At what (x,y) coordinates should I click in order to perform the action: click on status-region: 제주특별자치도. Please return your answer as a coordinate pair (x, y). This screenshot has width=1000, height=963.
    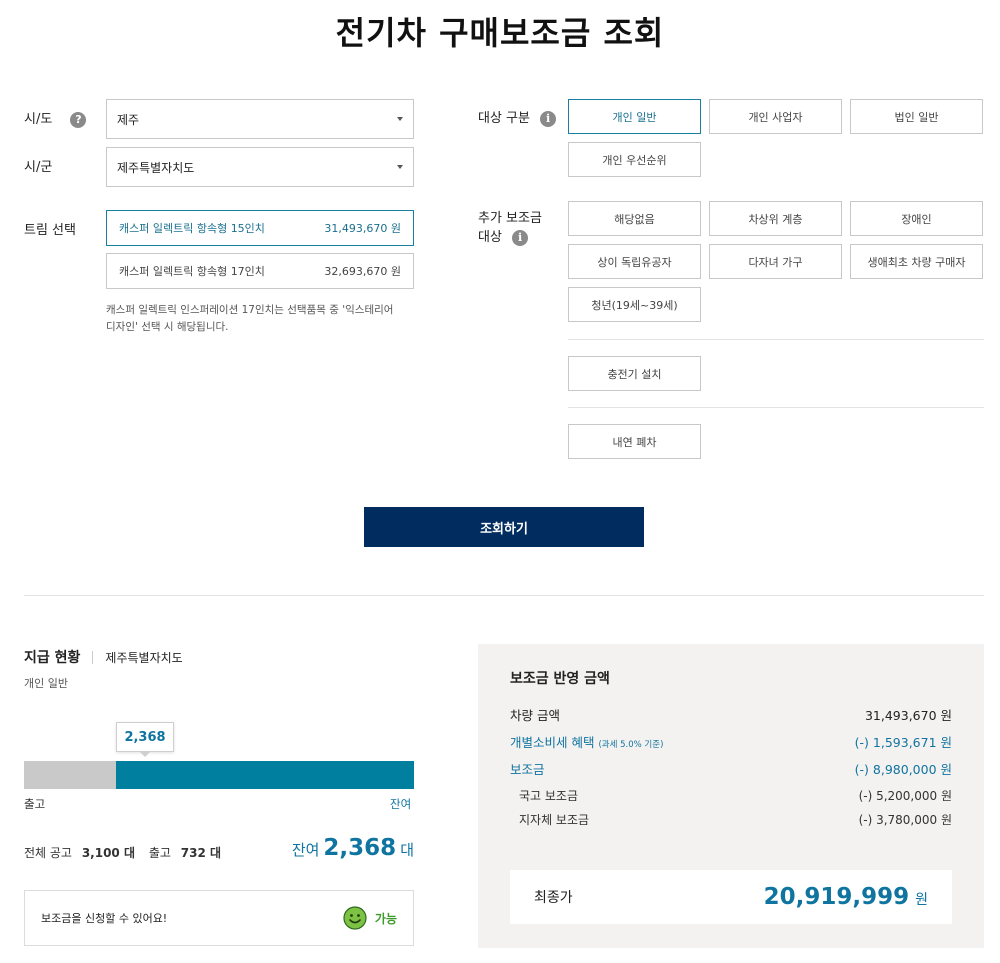
    Looking at the image, I should click on (144, 657).